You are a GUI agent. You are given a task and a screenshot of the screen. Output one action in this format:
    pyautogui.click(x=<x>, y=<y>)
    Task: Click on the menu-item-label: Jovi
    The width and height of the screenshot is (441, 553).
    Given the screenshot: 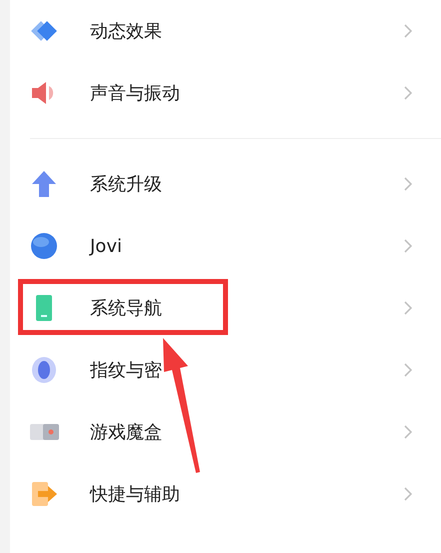 What is the action you would take?
    pyautogui.click(x=246, y=246)
    